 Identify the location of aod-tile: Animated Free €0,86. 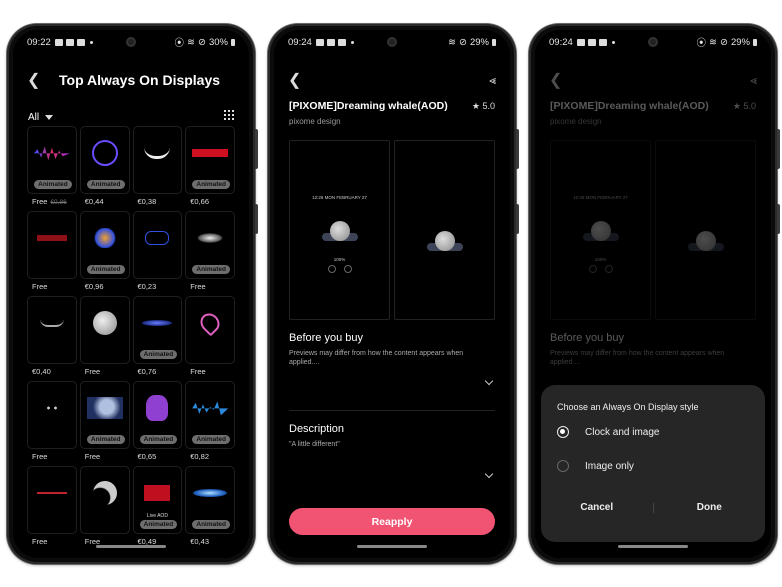
(52, 168).